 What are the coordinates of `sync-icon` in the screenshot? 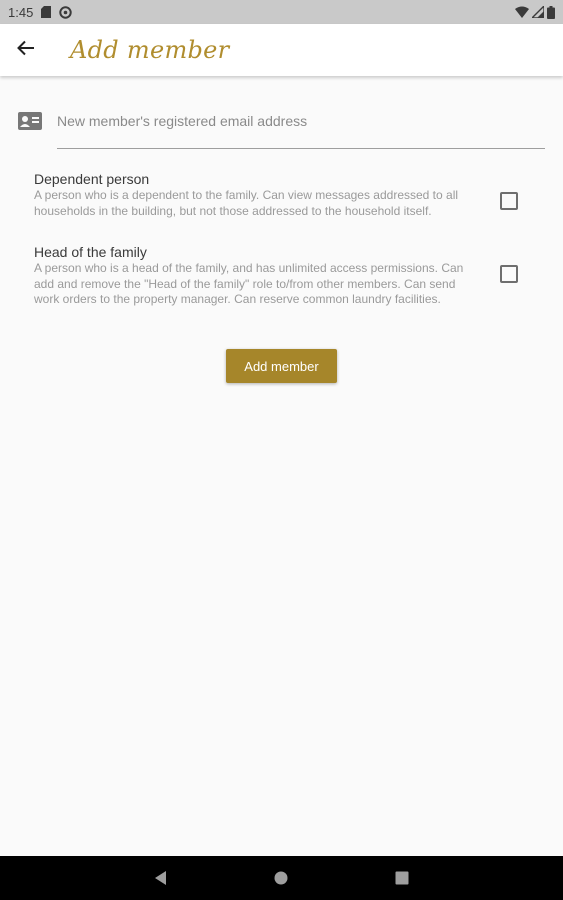 It's located at (66, 12).